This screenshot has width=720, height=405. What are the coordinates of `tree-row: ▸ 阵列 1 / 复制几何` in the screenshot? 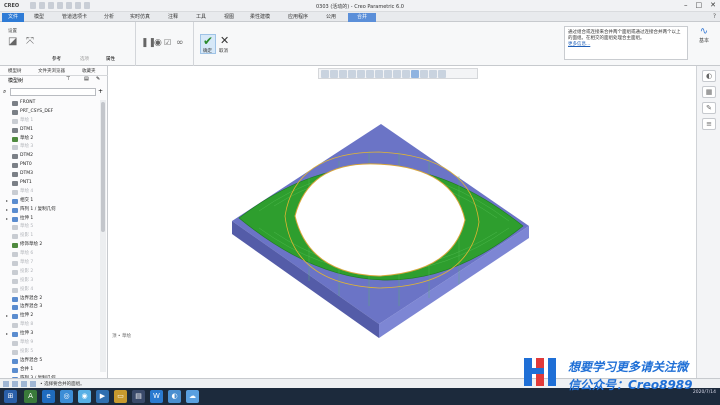 It's located at (50, 210).